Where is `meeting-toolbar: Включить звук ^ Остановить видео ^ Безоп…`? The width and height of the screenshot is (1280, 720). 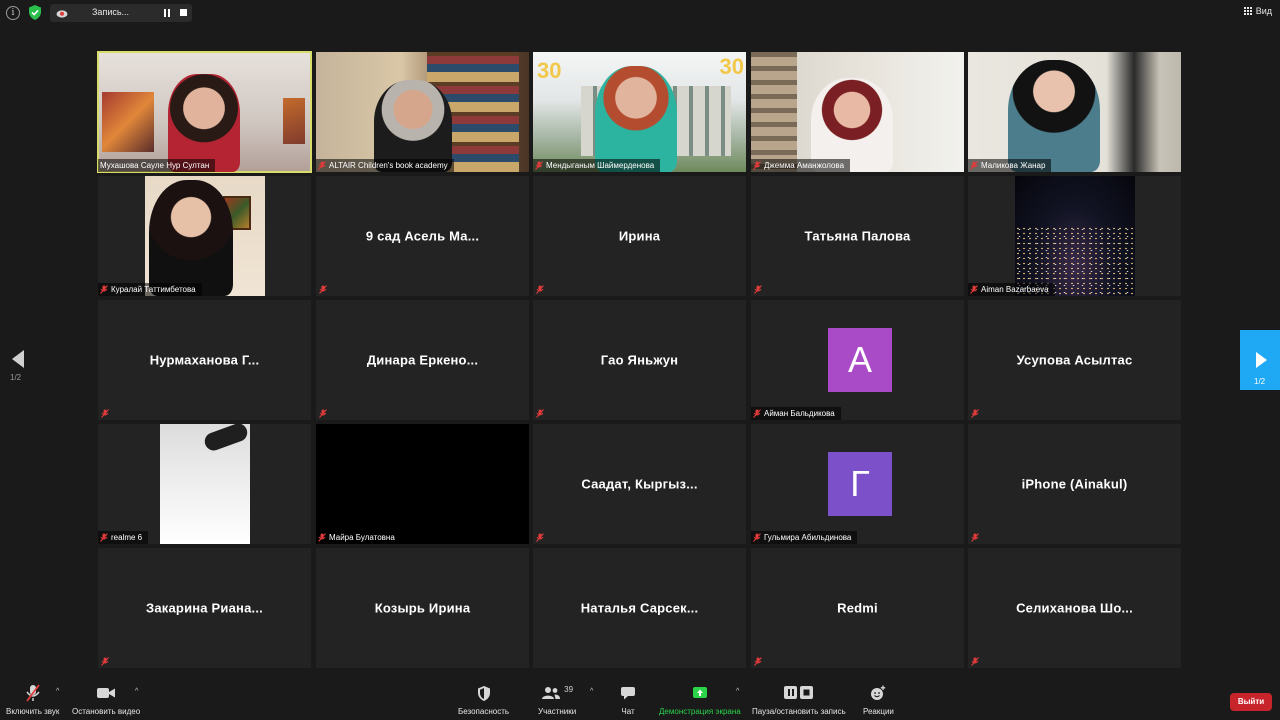 meeting-toolbar: Включить звук ^ Остановить видео ^ Безоп… is located at coordinates (640, 700).